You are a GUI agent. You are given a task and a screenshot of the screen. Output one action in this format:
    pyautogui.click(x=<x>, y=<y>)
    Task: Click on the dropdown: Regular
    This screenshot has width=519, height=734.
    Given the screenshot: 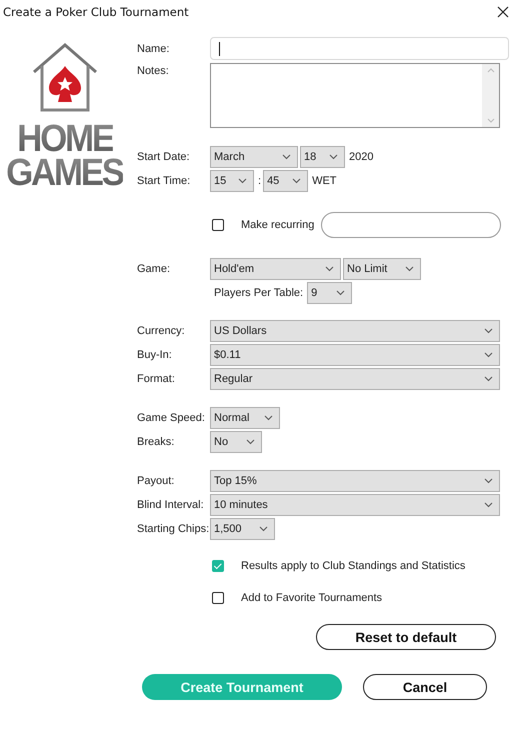 What is the action you would take?
    pyautogui.click(x=355, y=379)
    